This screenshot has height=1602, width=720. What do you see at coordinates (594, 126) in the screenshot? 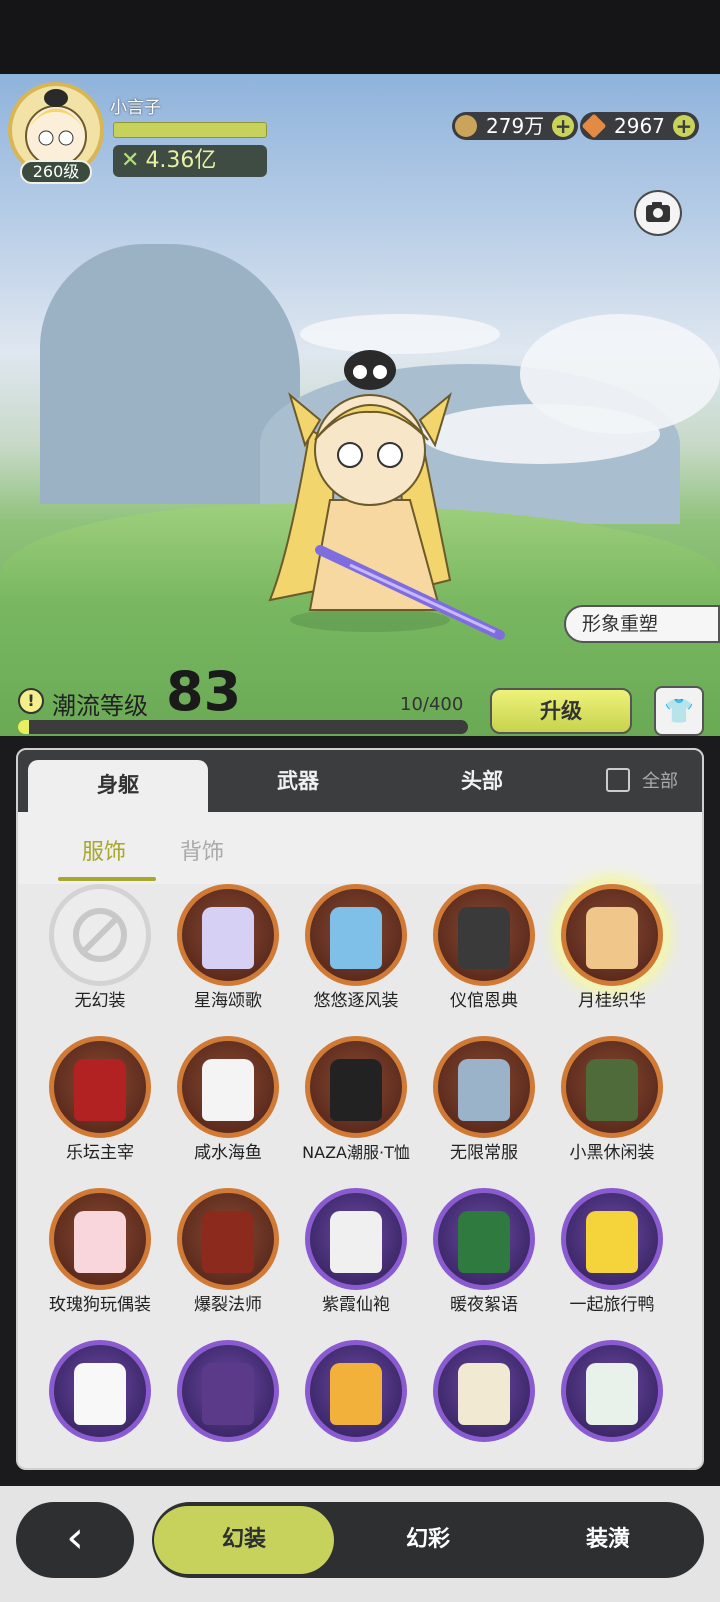
I see `crystal-icon` at bounding box center [594, 126].